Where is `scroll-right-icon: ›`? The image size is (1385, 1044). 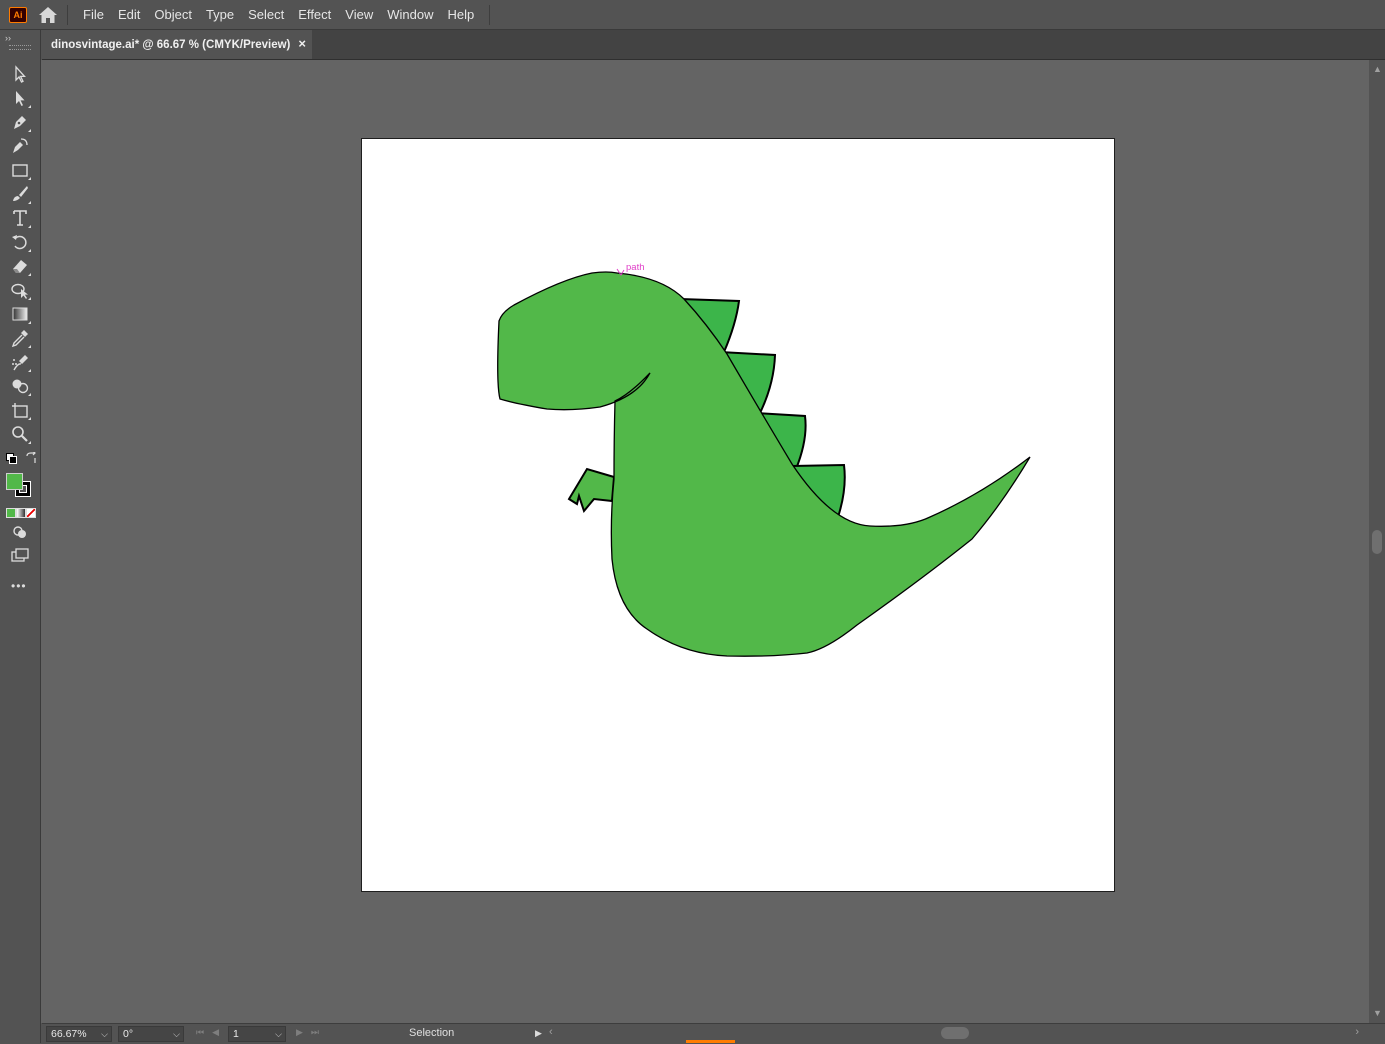
scroll-right-icon: › is located at coordinates (1357, 1032).